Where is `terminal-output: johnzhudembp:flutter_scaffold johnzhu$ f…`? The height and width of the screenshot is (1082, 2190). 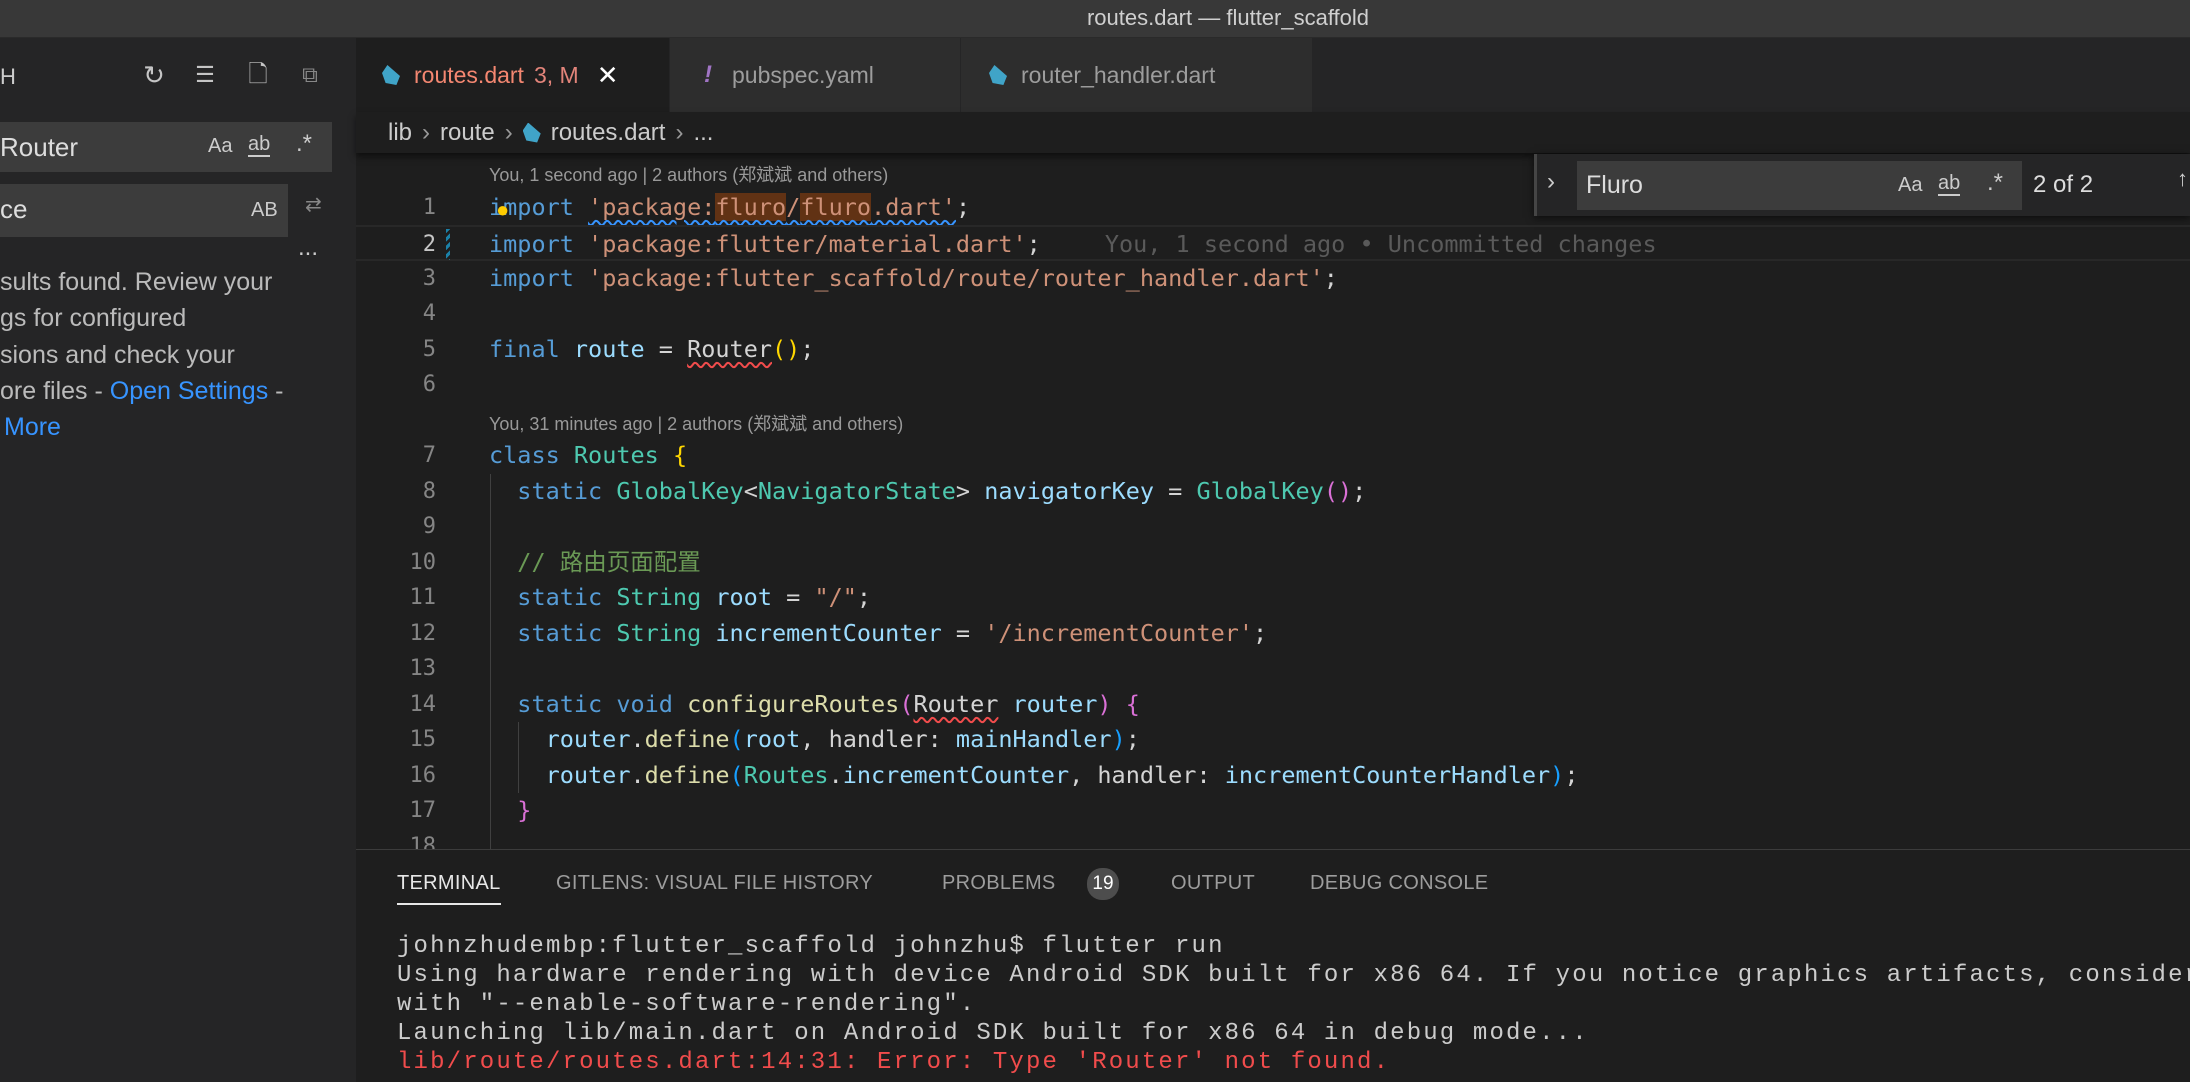
terminal-output: johnzhudembp:flutter_scaffold johnzhu$ f… is located at coordinates (1273, 1007).